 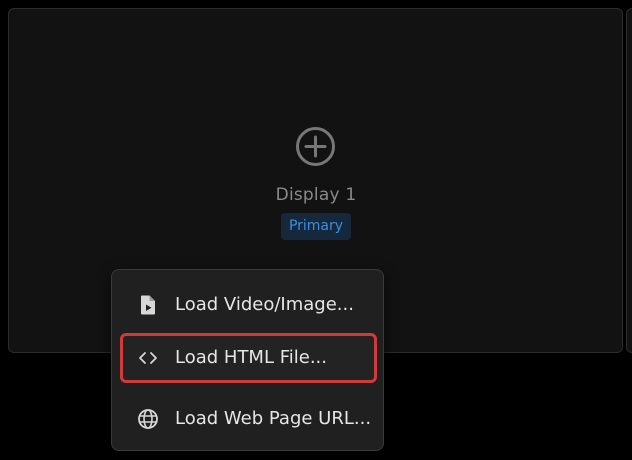 What do you see at coordinates (148, 358) in the screenshot?
I see `code-icon` at bounding box center [148, 358].